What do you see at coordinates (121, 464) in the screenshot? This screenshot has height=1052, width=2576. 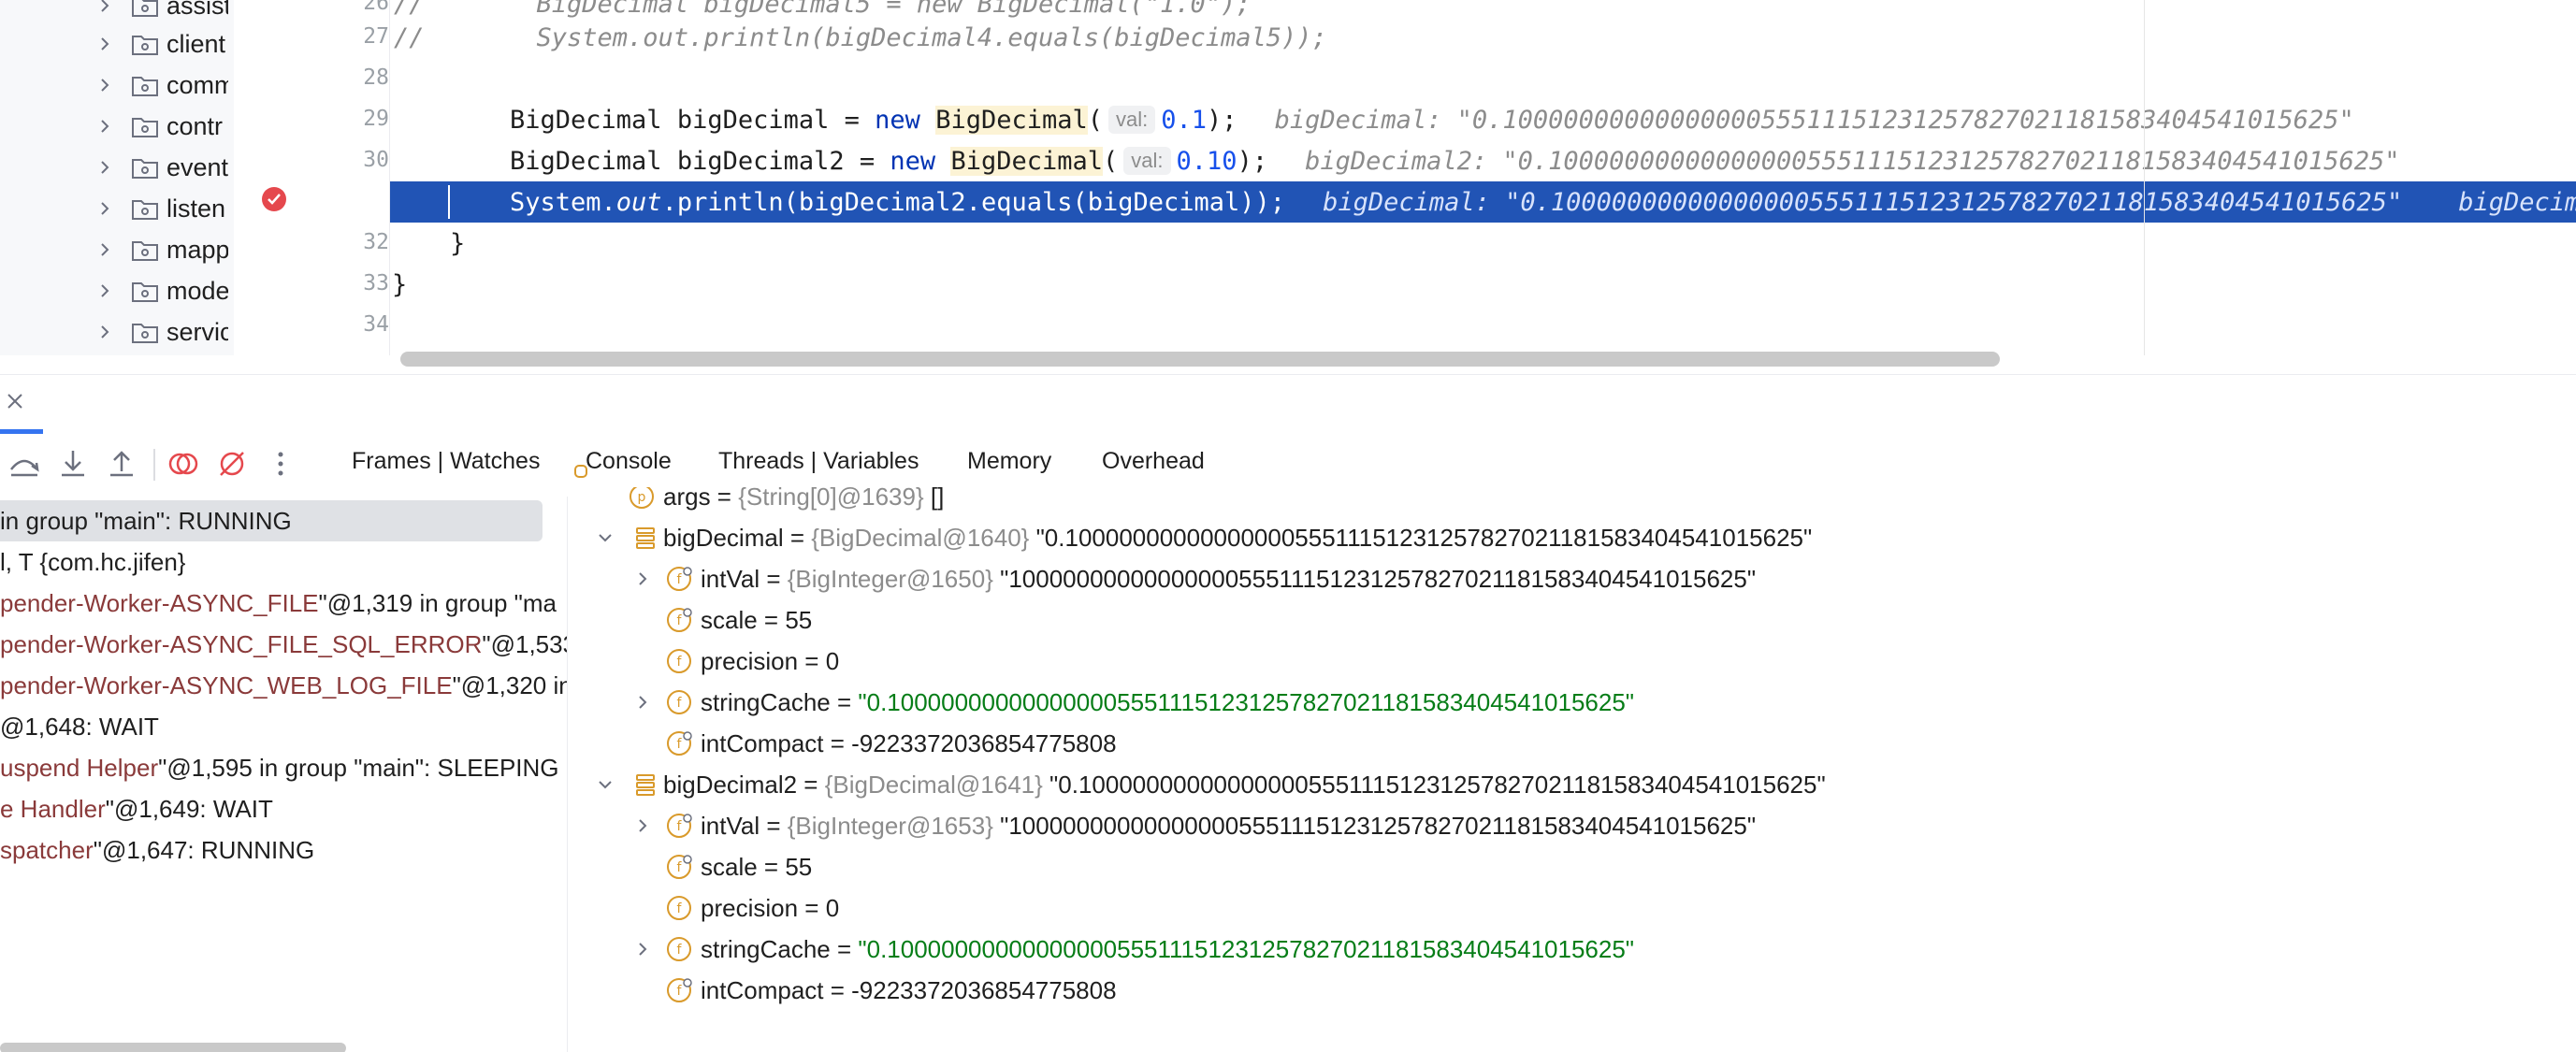 I see `step-out-icon` at bounding box center [121, 464].